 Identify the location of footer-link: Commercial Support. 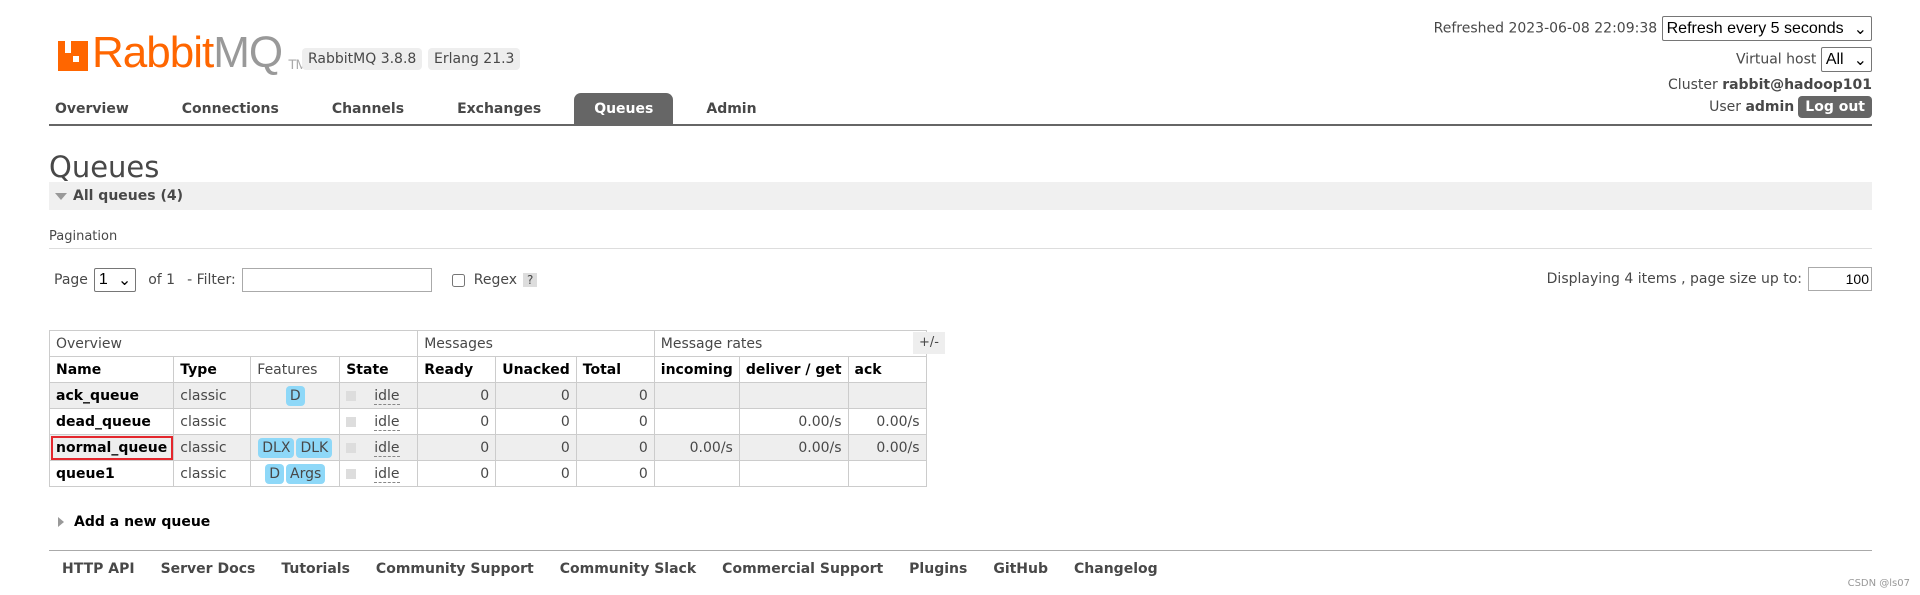
(802, 569).